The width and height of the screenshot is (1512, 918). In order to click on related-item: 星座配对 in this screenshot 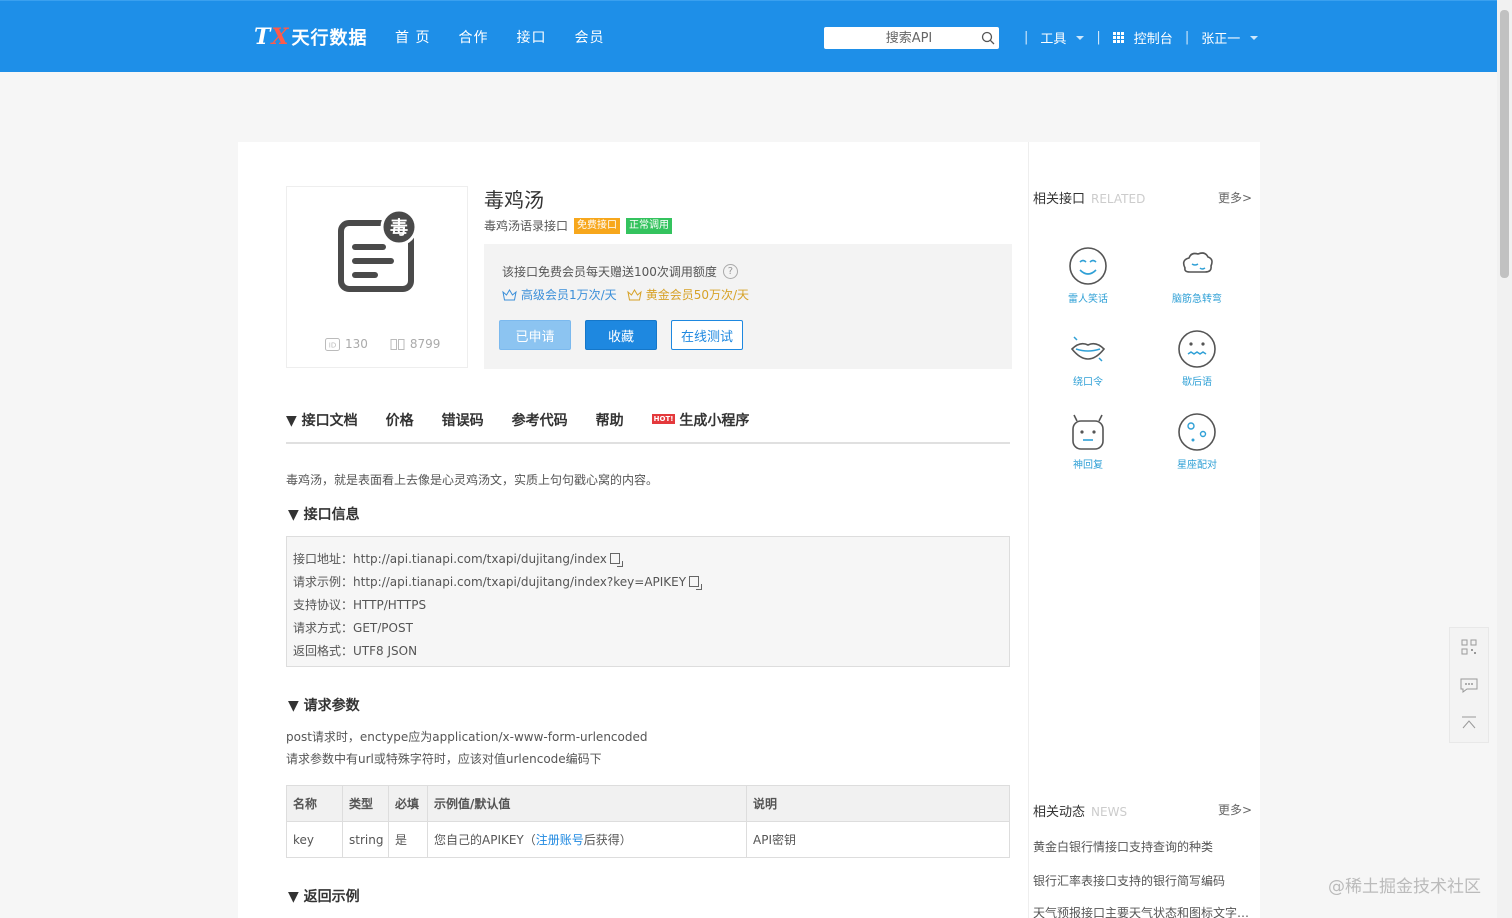, I will do `click(1197, 441)`.